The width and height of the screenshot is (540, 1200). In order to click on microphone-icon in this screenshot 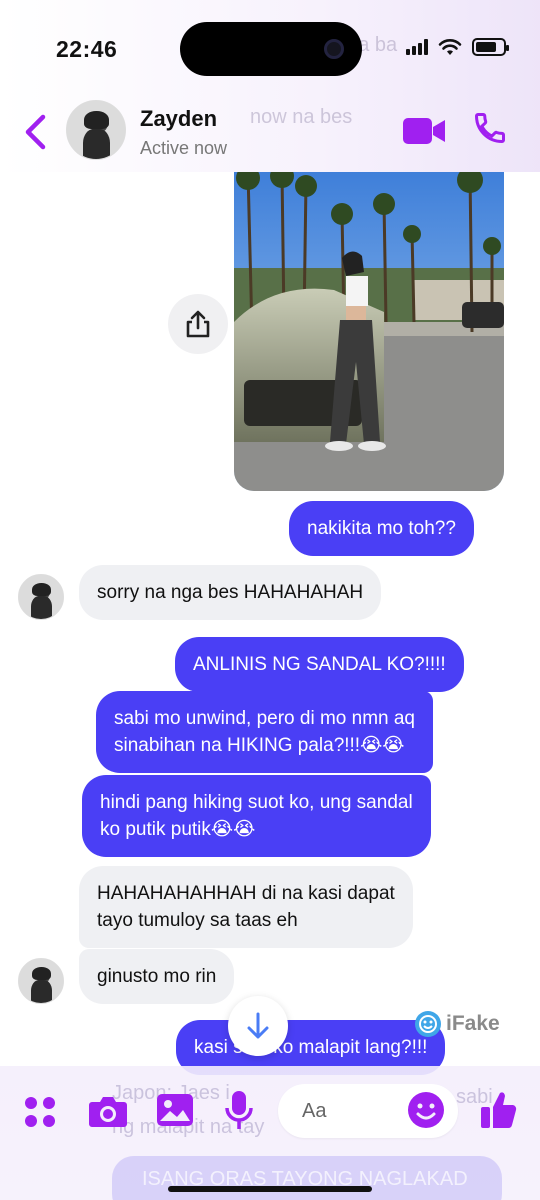, I will do `click(239, 1110)`.